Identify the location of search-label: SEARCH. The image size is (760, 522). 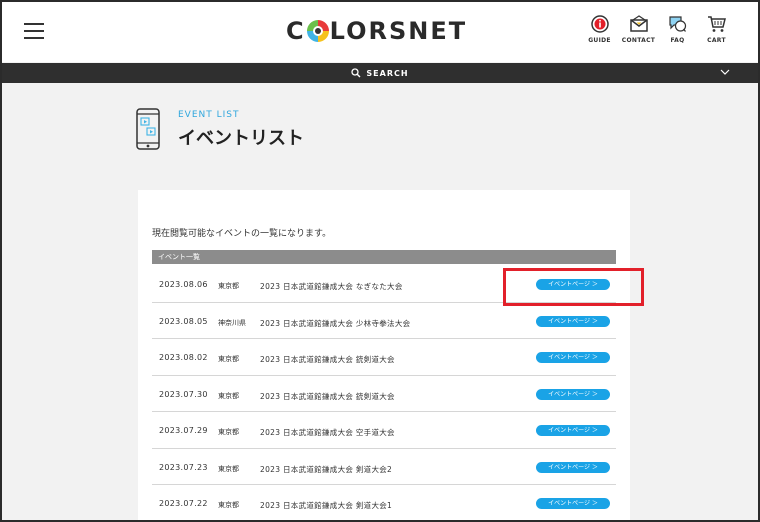
(387, 73).